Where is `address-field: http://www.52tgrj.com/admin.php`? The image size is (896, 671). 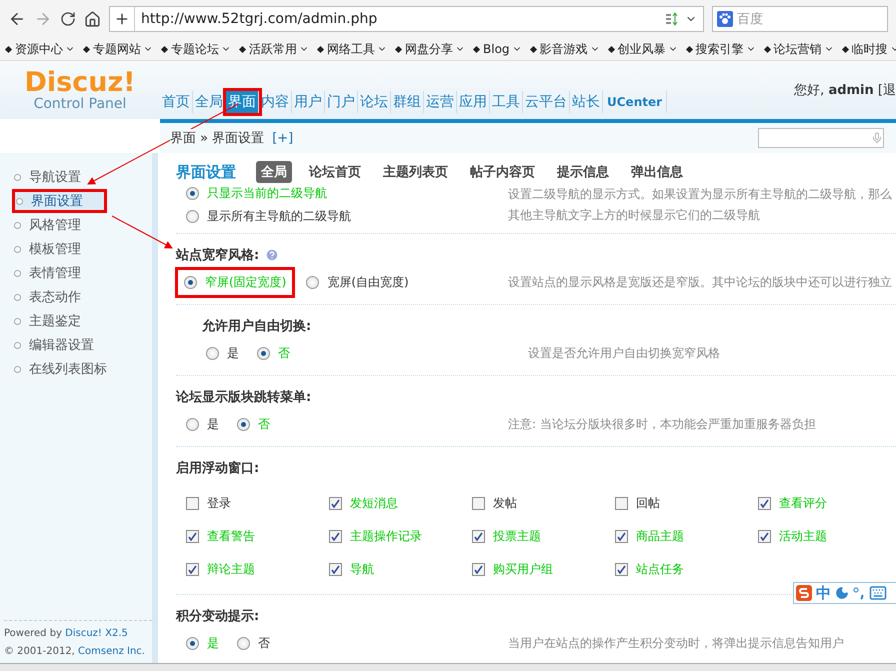 address-field: http://www.52tgrj.com/admin.php is located at coordinates (406, 19).